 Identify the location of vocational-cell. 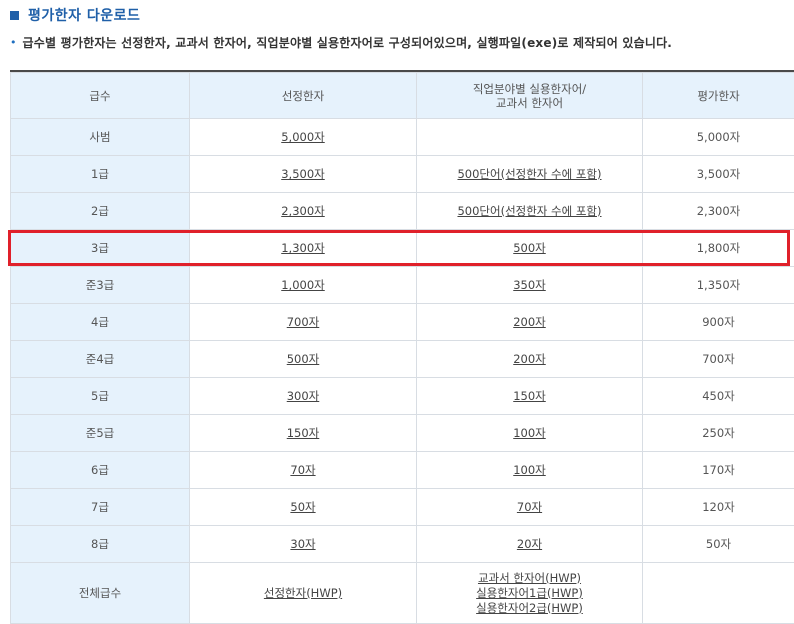
(529, 137).